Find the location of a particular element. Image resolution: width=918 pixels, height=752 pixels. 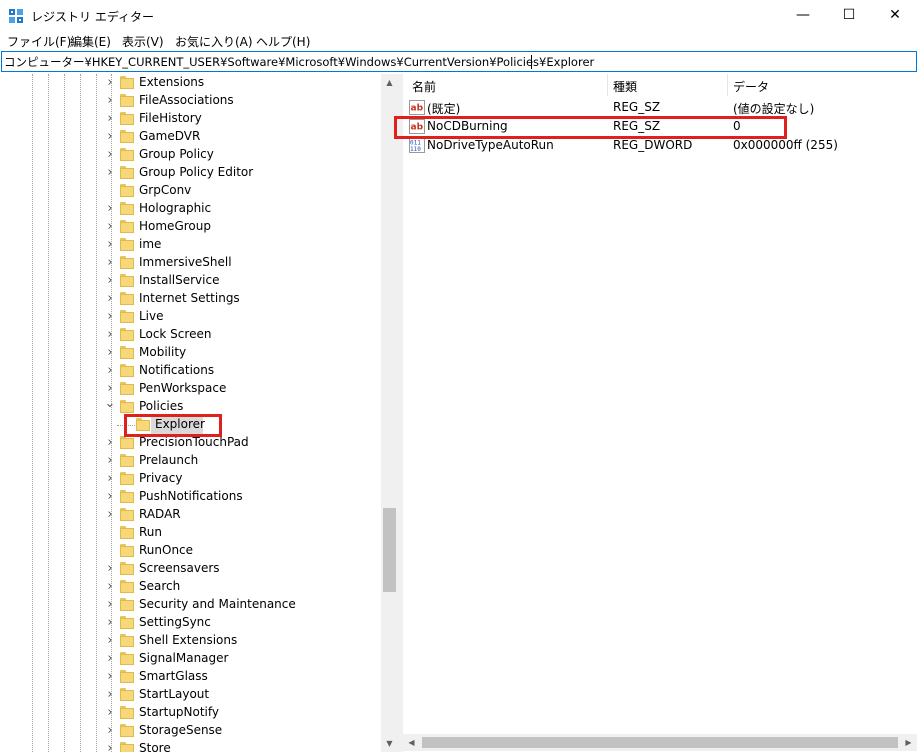

menu-edit: 編集(E) is located at coordinates (90, 41).